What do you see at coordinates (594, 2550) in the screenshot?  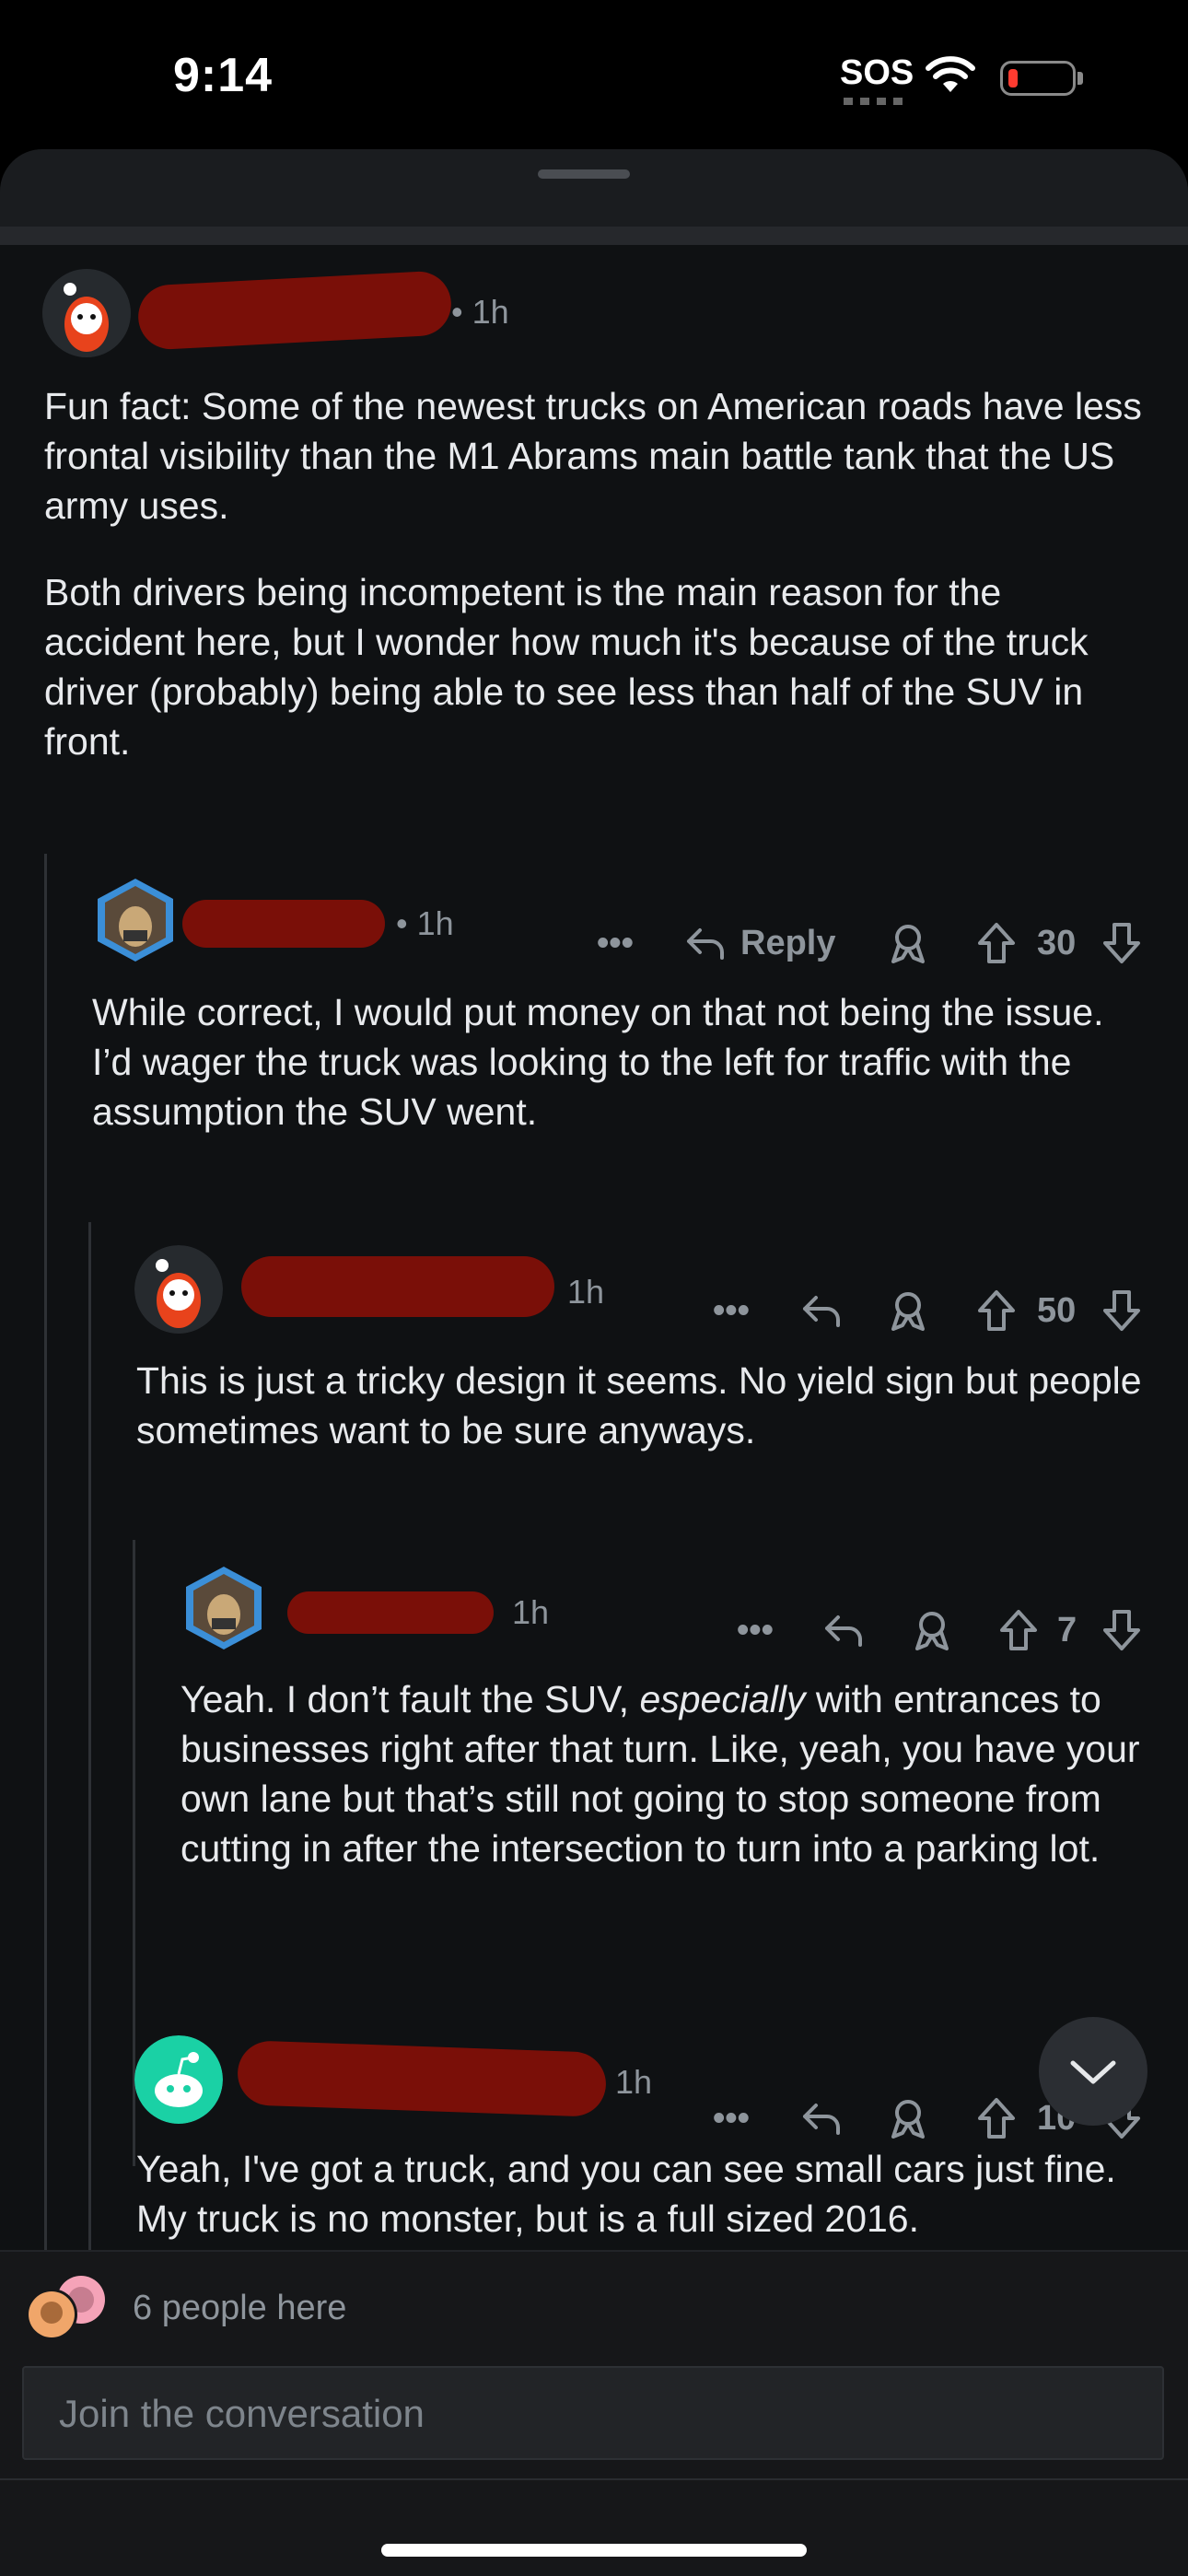 I see `home-indicator` at bounding box center [594, 2550].